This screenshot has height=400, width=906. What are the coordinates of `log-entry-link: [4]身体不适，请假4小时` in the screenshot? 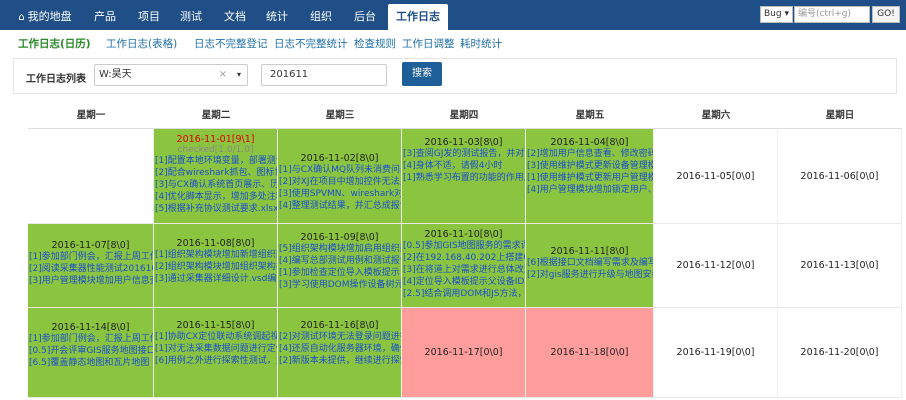 It's located at (463, 166).